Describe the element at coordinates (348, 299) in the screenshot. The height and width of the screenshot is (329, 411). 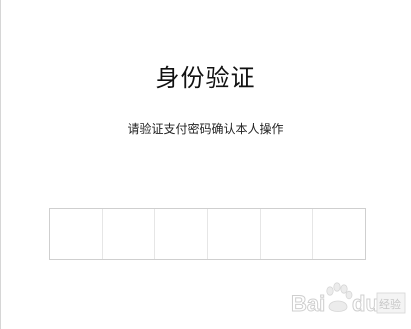
I see `baidu-jingyan-watermark: Bai du 经验` at that location.